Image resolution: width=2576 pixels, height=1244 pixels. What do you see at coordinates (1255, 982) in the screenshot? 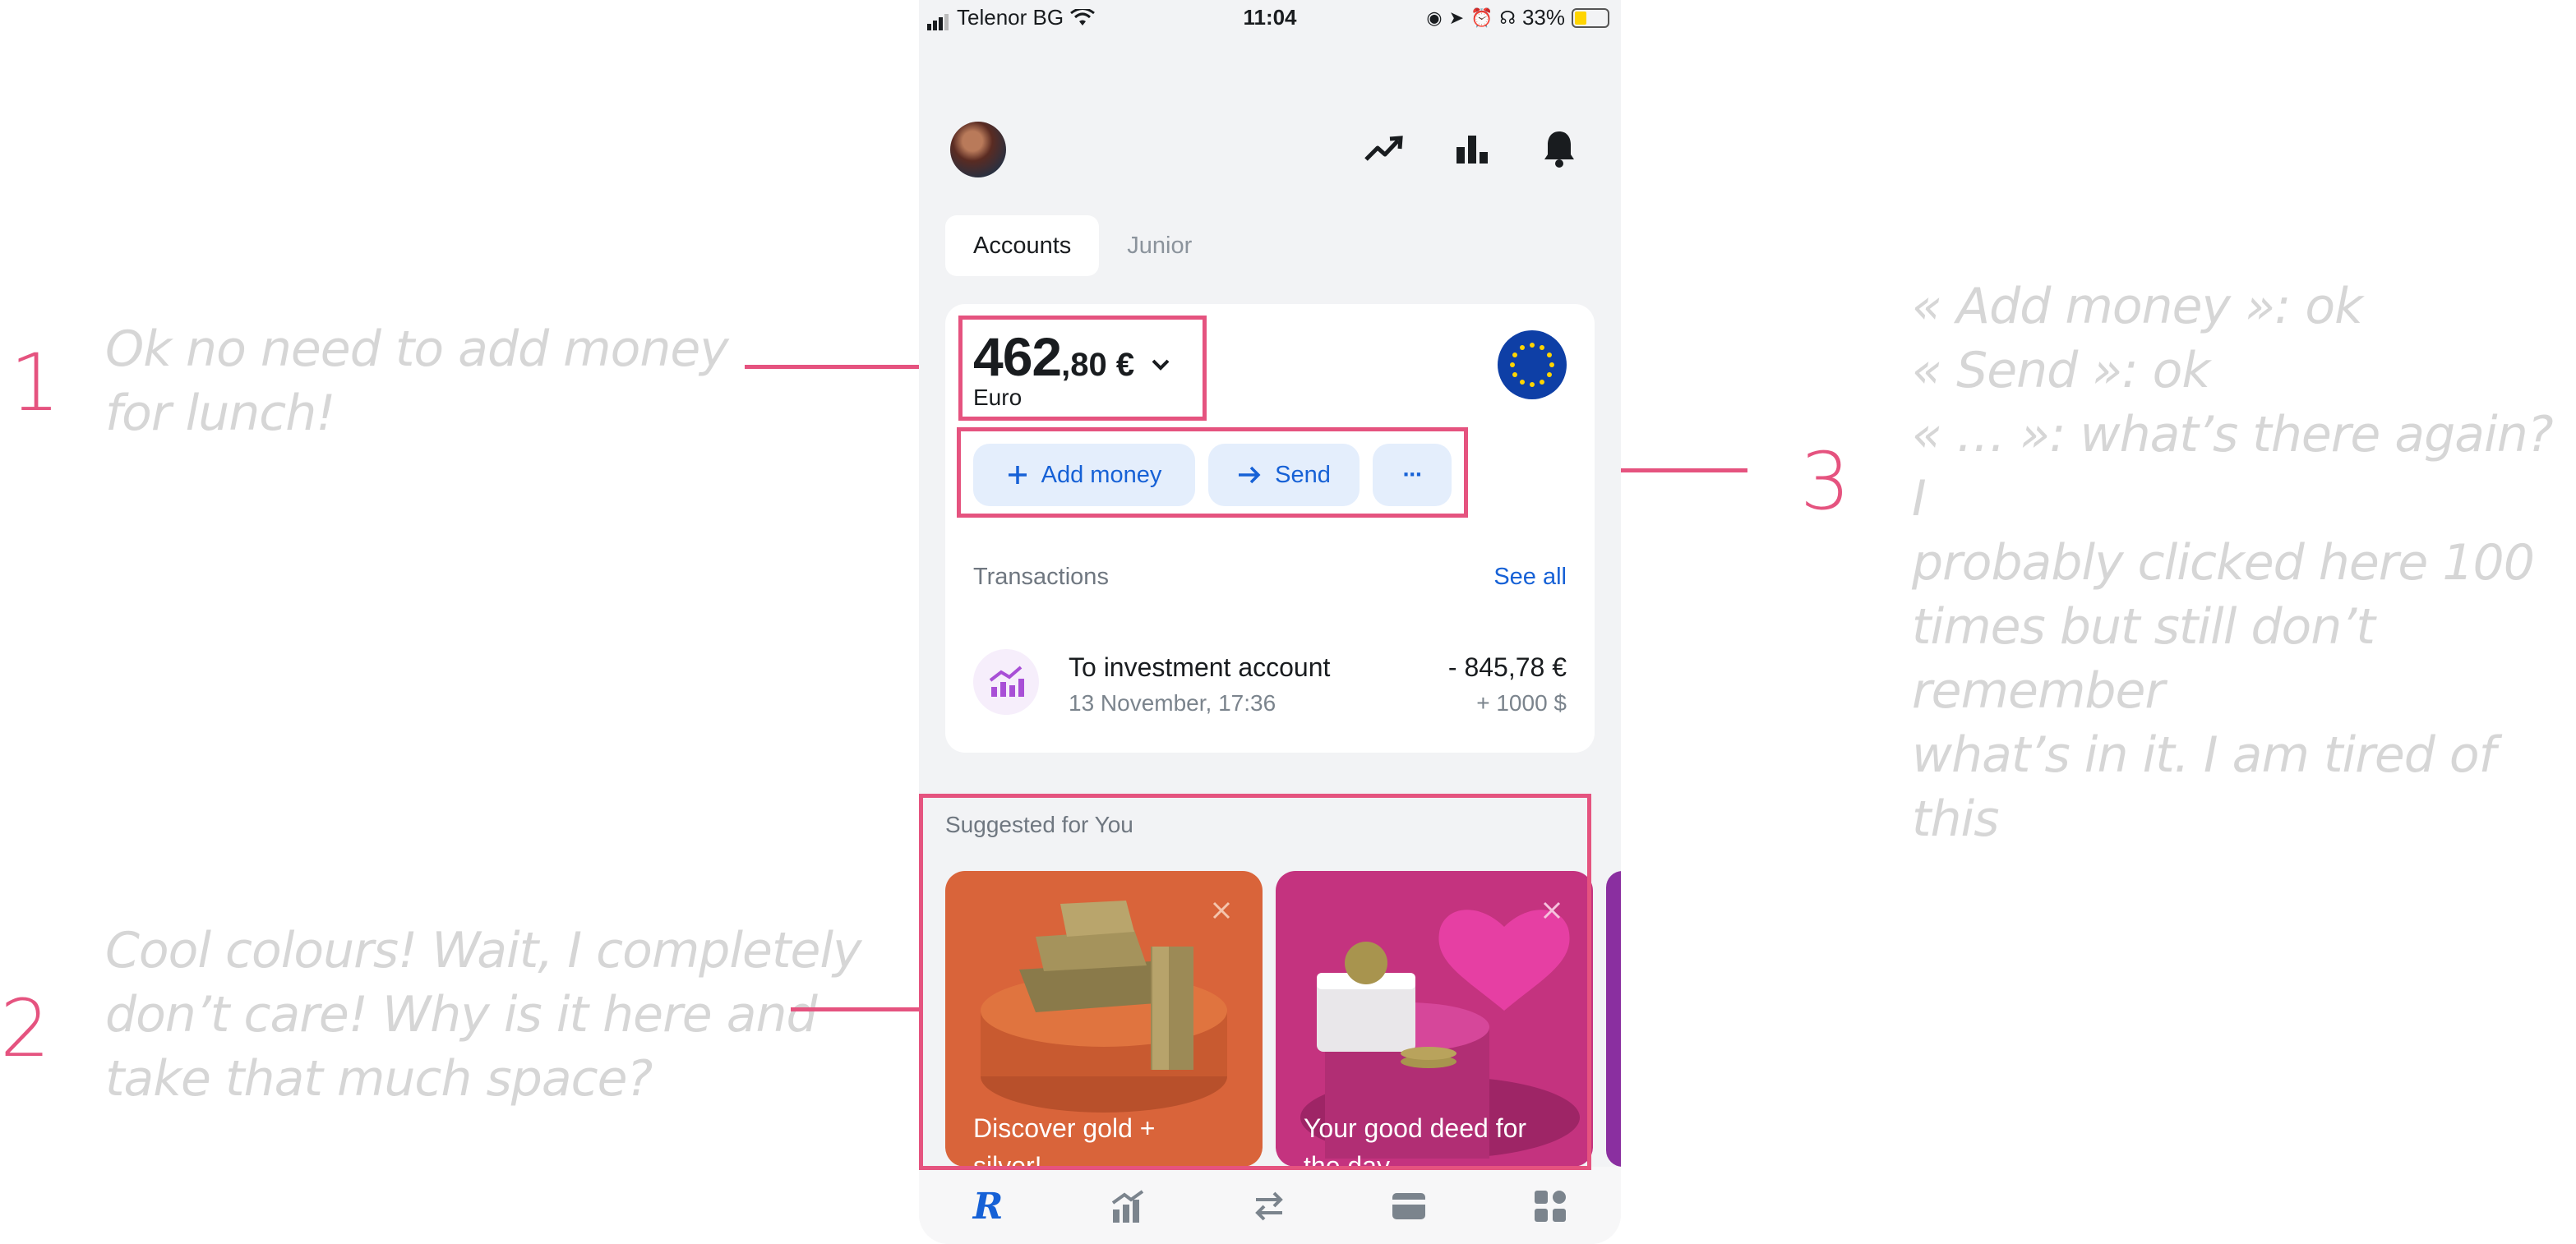
I see `highlight-box-suggested` at bounding box center [1255, 982].